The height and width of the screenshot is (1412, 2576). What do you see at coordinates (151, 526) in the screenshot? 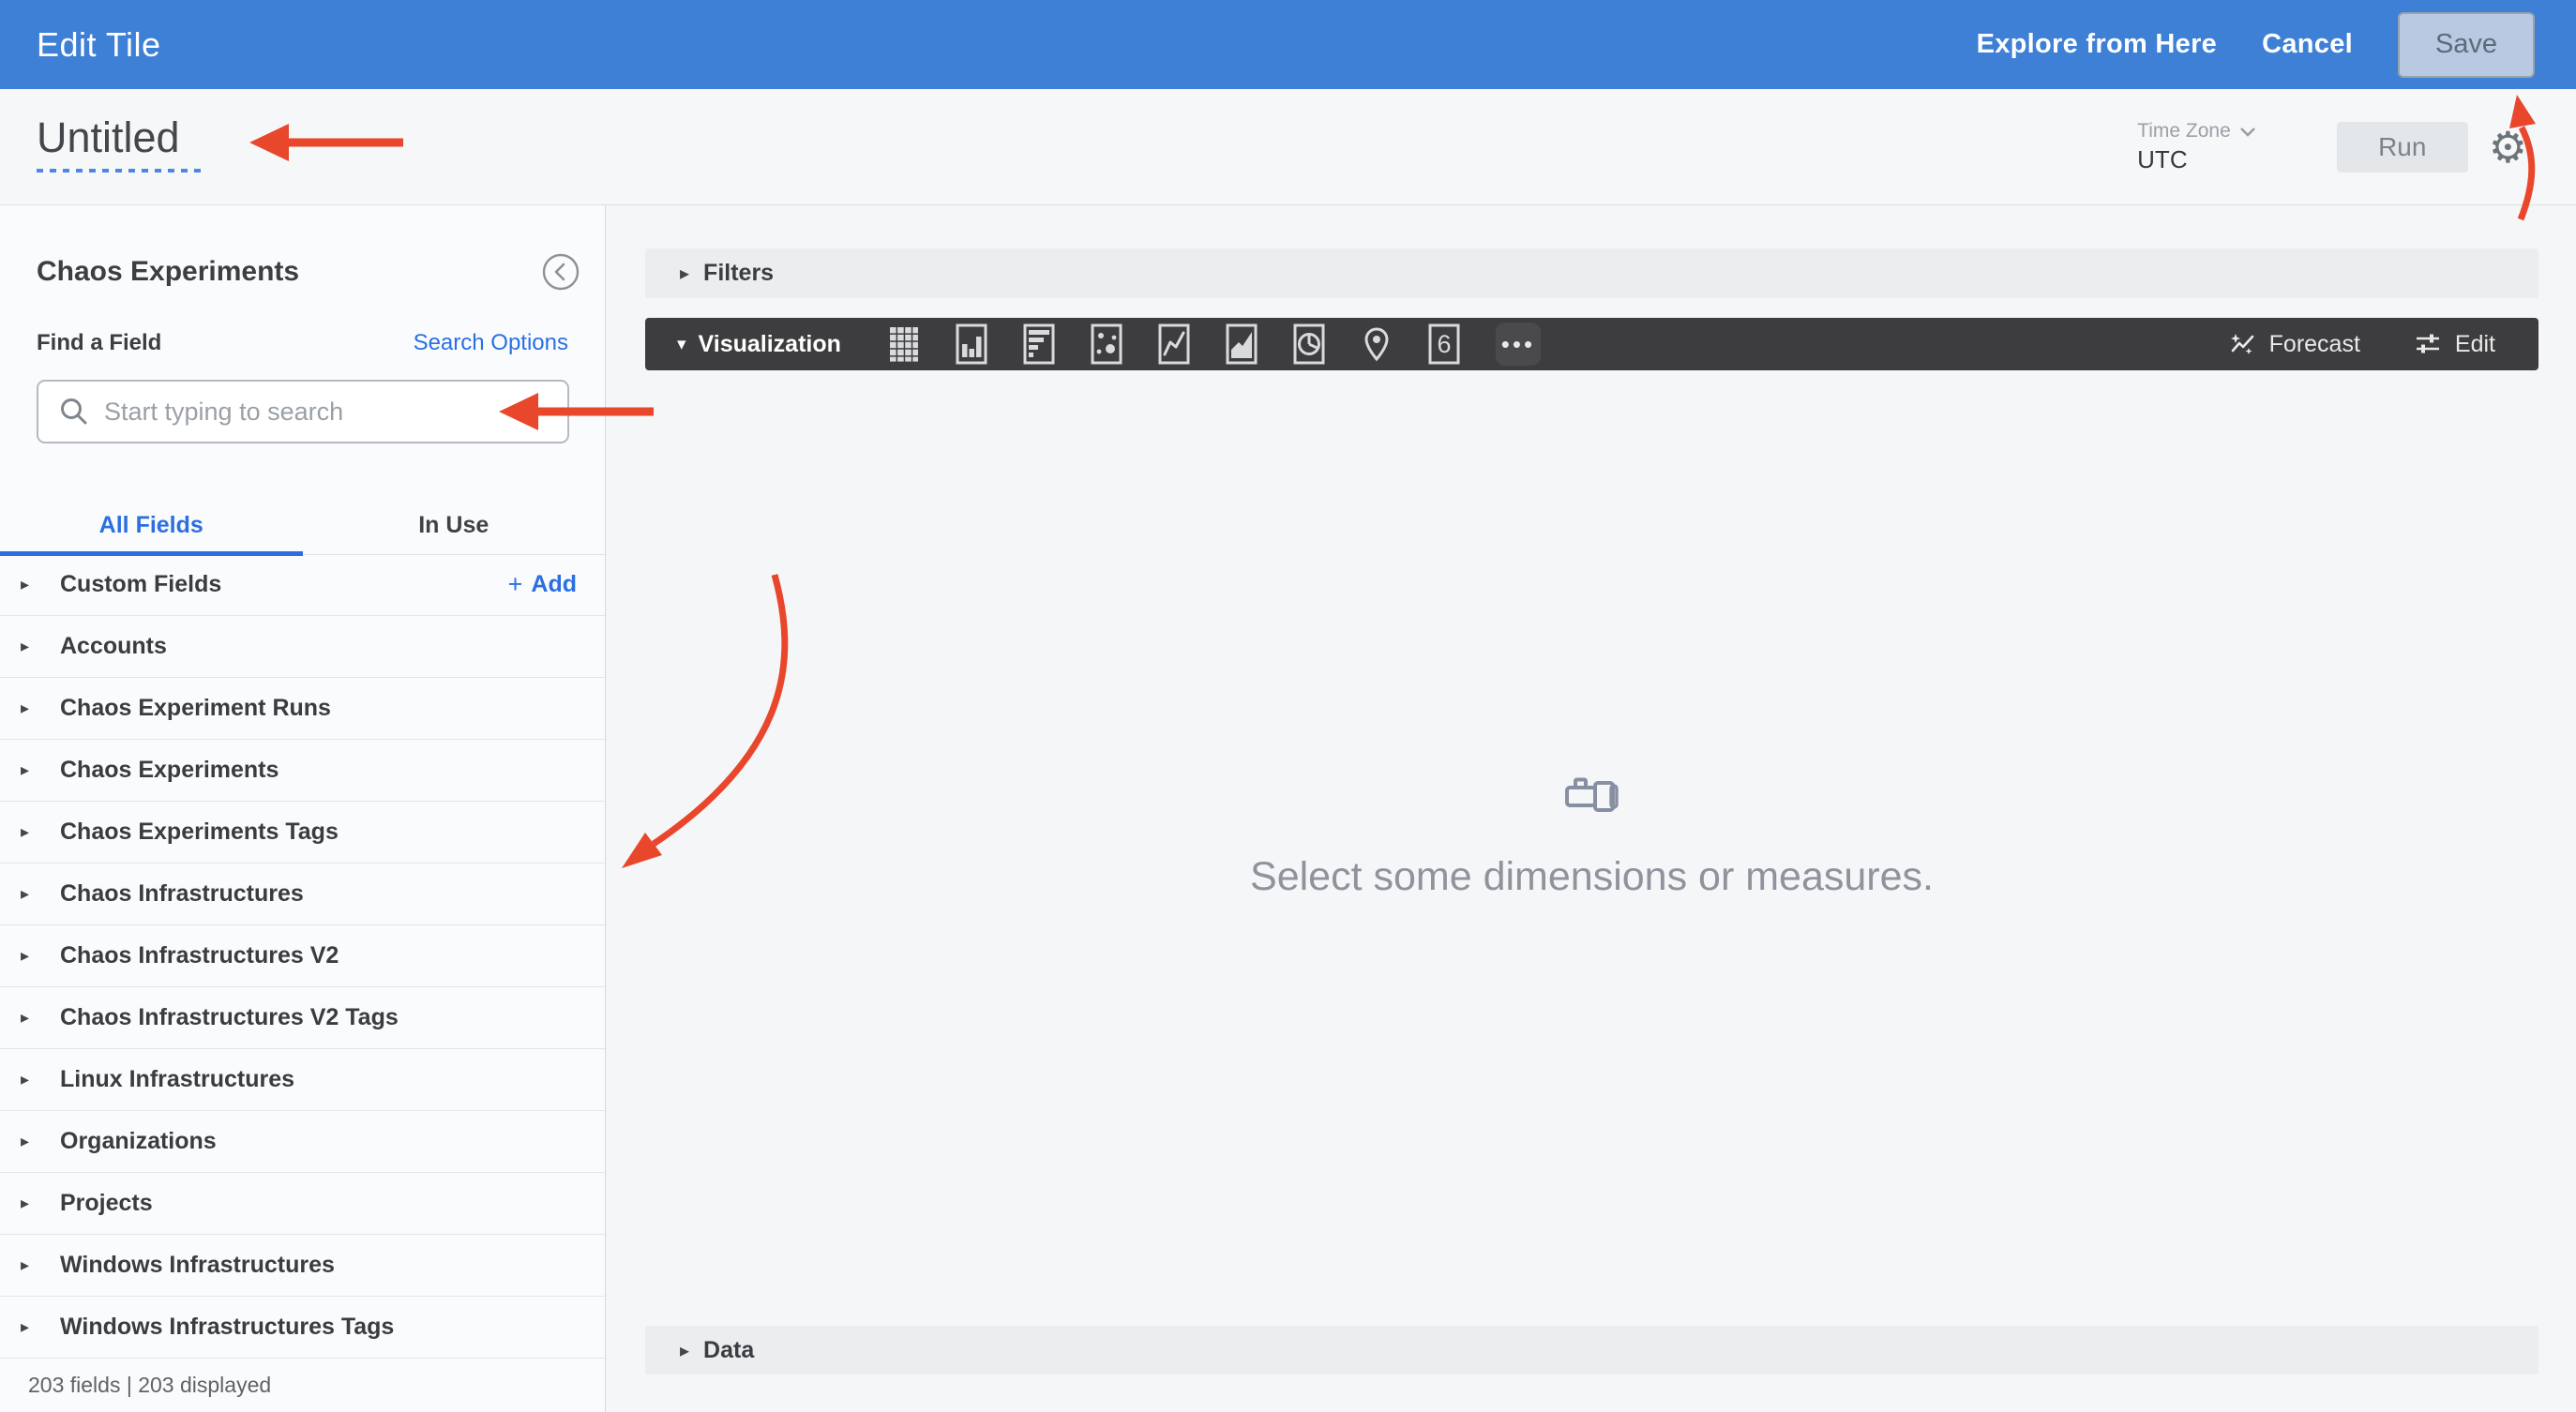
I see `tab-all-fields: All Fields` at bounding box center [151, 526].